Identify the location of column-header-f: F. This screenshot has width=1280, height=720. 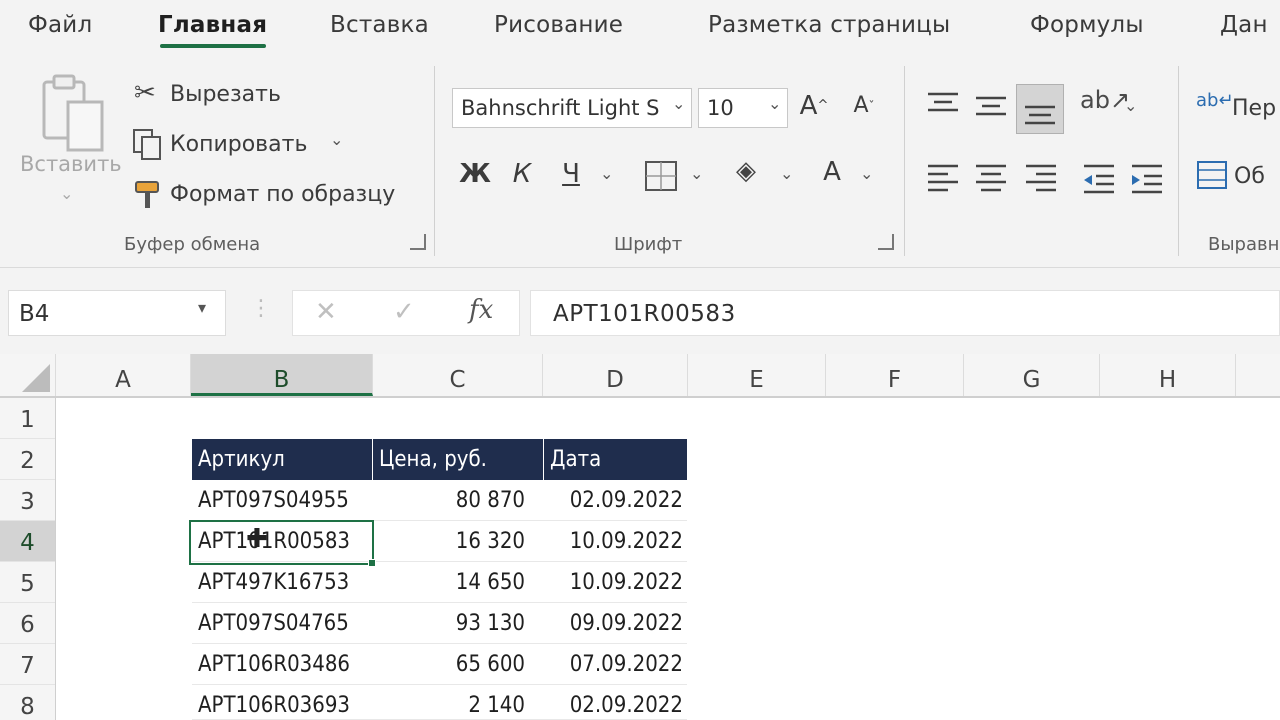
(895, 375).